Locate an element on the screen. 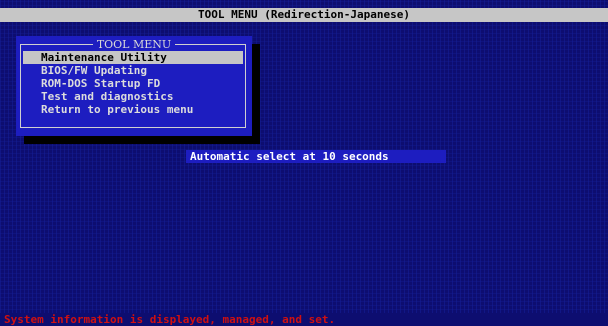  menu-item-test-and-diagnostics: Test and diagnostics is located at coordinates (133, 96).